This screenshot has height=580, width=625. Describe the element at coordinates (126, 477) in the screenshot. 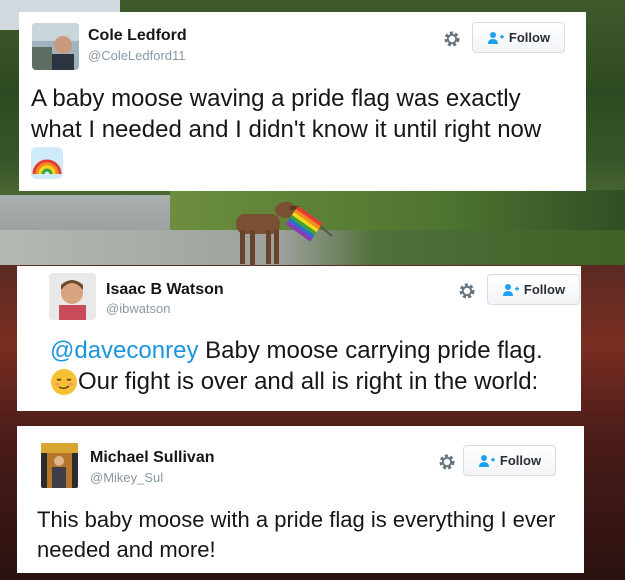

I see `user-handle: @Mikey_Sul` at that location.